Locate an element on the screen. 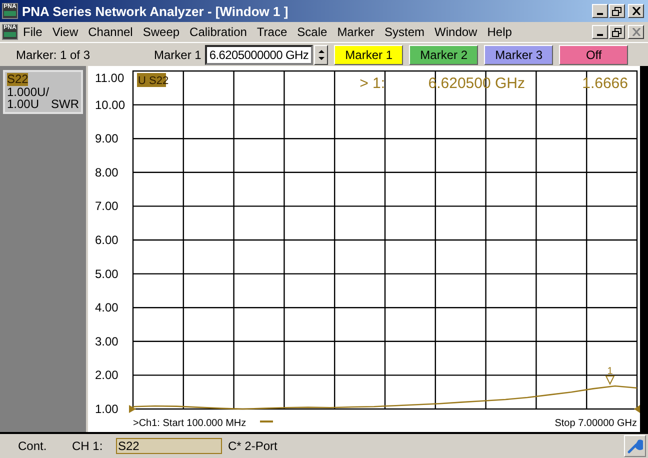 The image size is (648, 458). menu-item: Calibration is located at coordinates (218, 32).